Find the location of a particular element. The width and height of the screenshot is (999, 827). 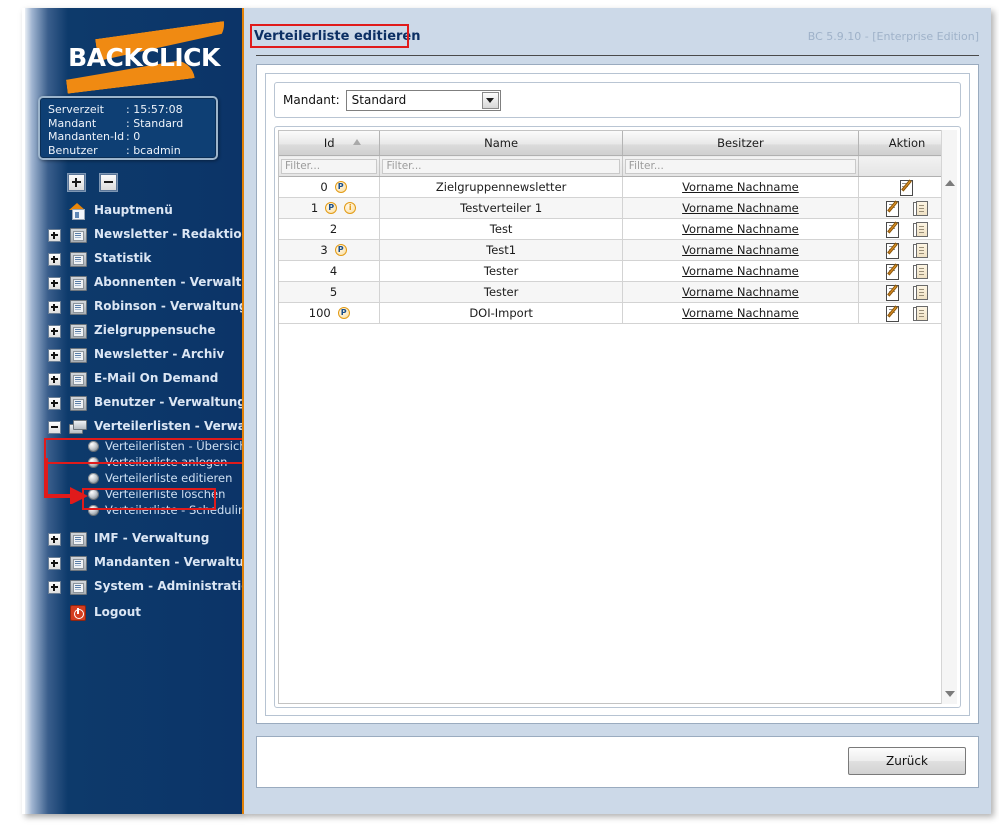

column-header-besitzer-label: Besitzer is located at coordinates (740, 143).